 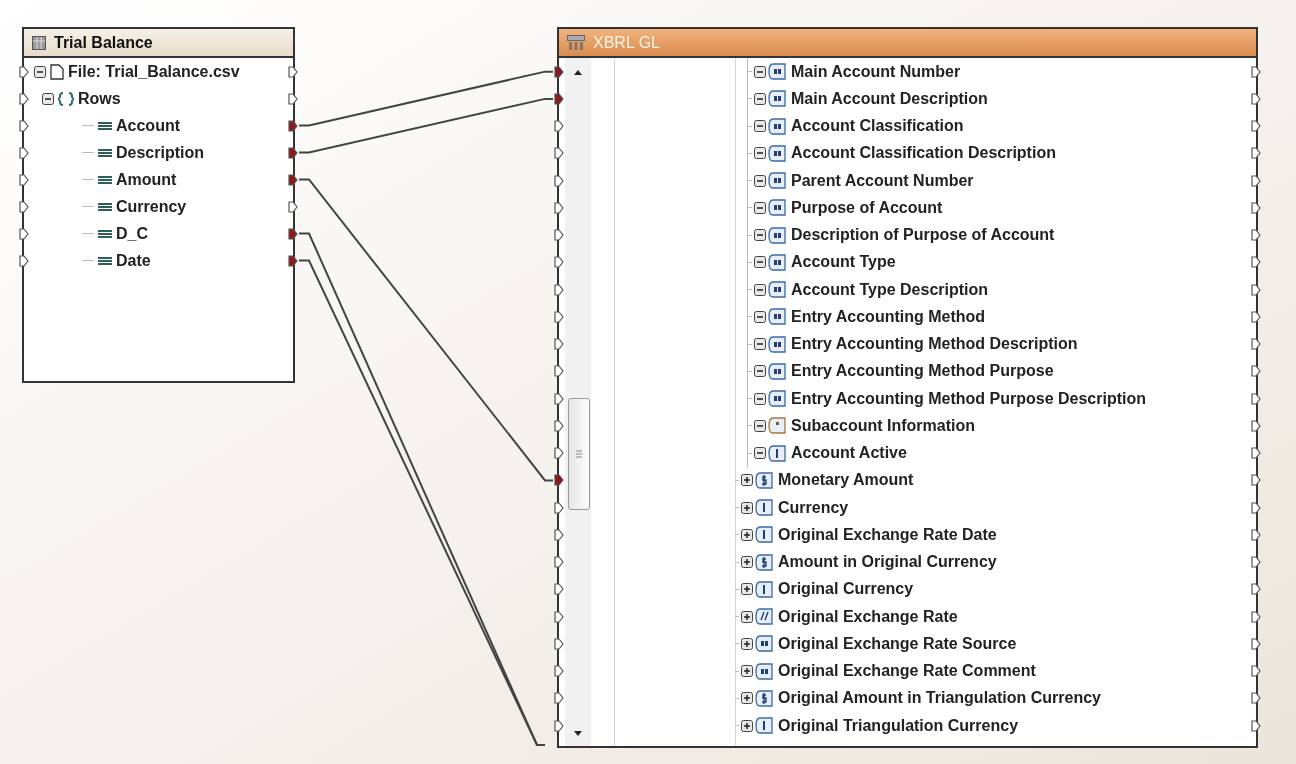 I want to click on element-label: Parent Account Number, so click(x=882, y=180).